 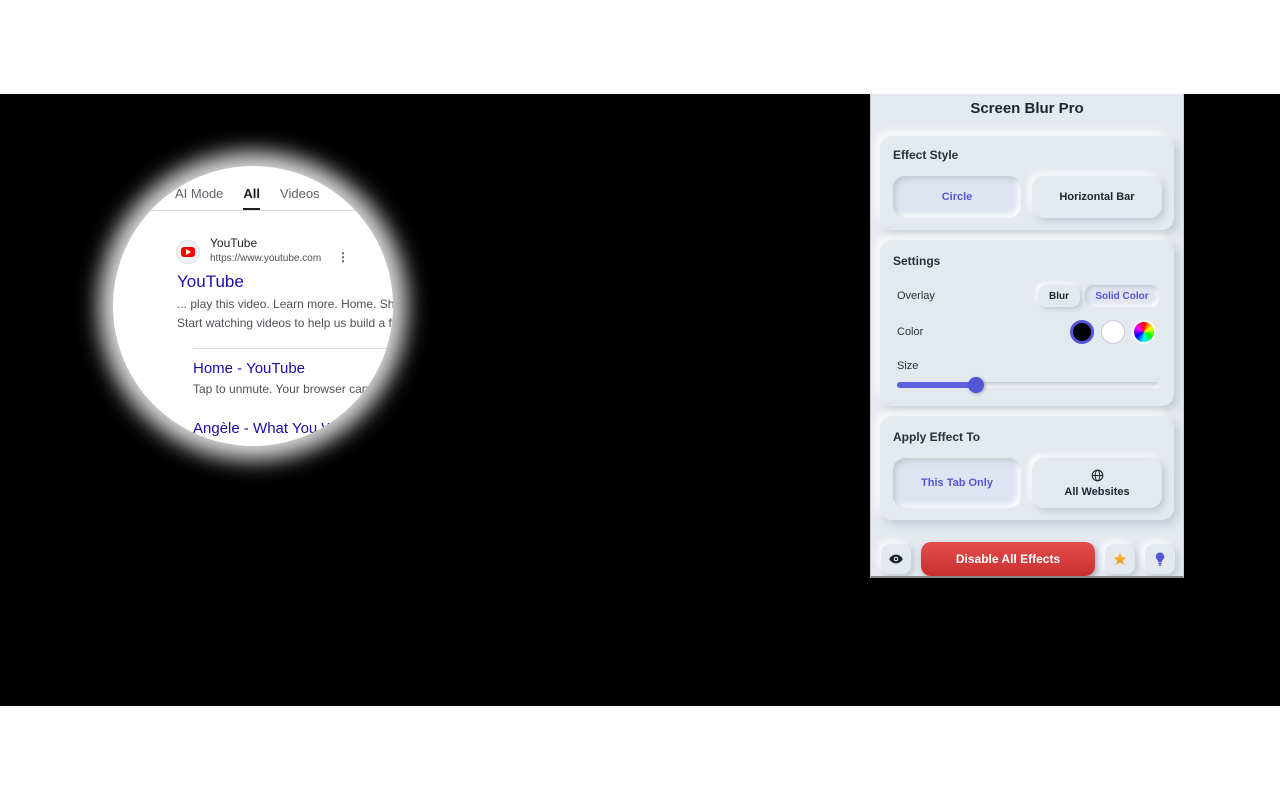 I want to click on rate-button, so click(x=1120, y=559).